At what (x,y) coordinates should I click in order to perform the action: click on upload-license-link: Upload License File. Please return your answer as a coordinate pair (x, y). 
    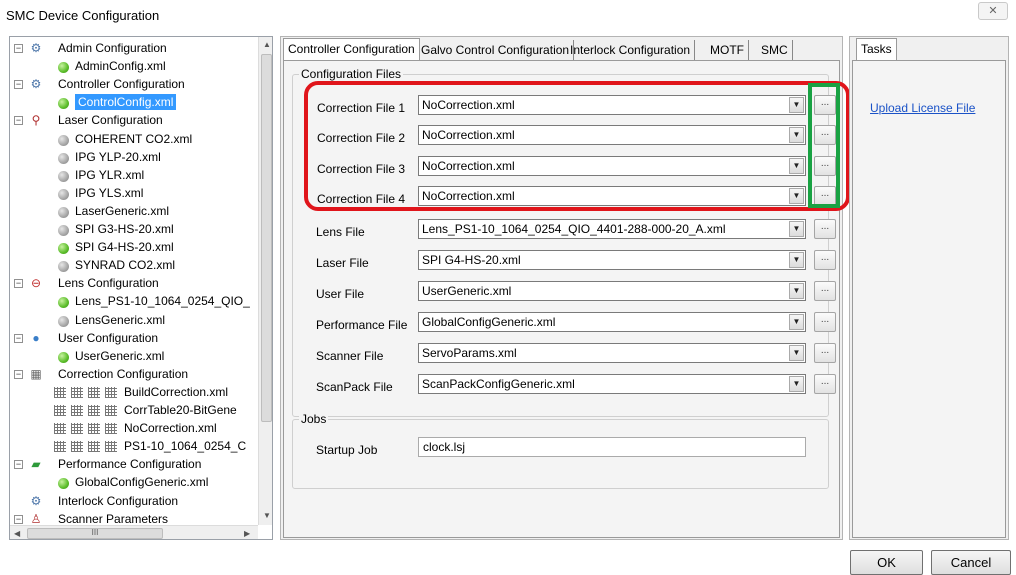
    Looking at the image, I should click on (922, 108).